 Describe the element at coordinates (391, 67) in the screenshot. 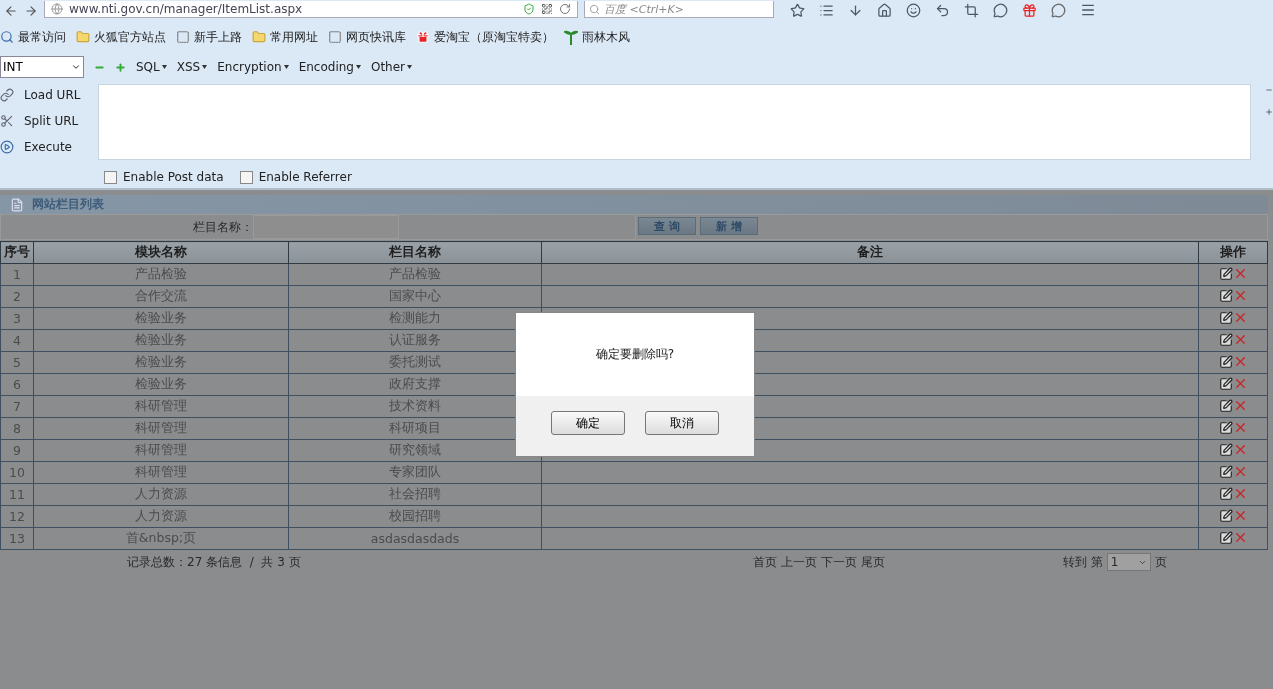

I see `hackbar-menu: Other` at that location.